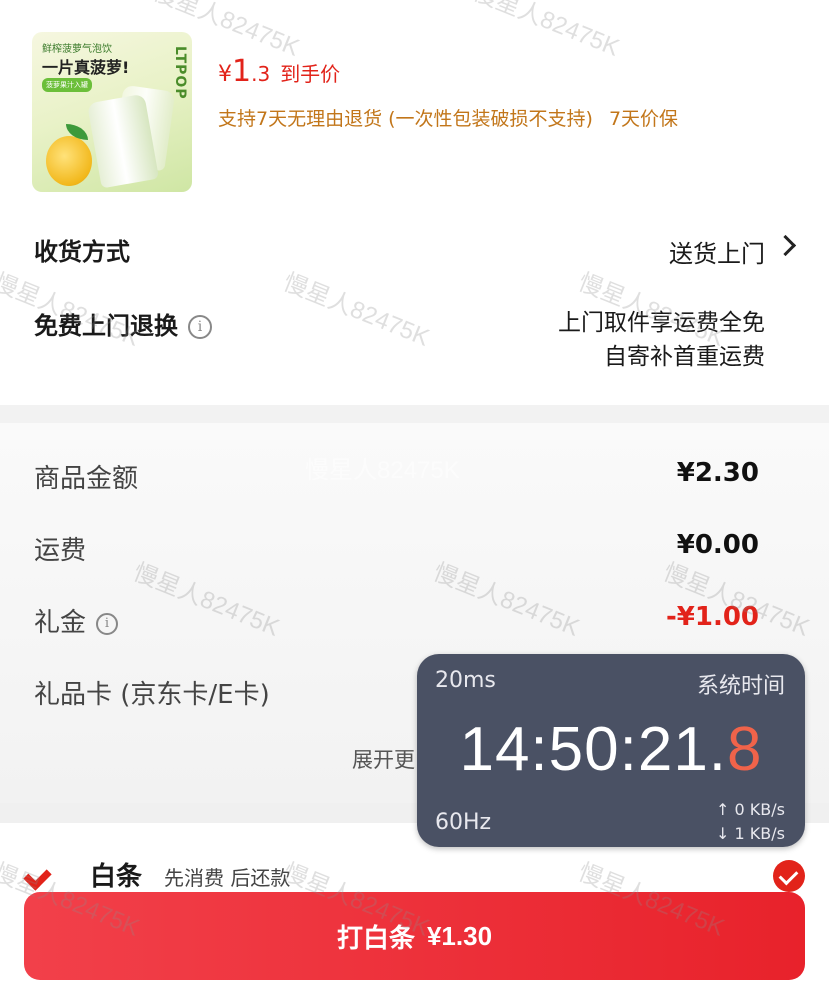  What do you see at coordinates (661, 340) in the screenshot?
I see `free-return-detail: 上门取件享运费全免 自寄补首重运费` at bounding box center [661, 340].